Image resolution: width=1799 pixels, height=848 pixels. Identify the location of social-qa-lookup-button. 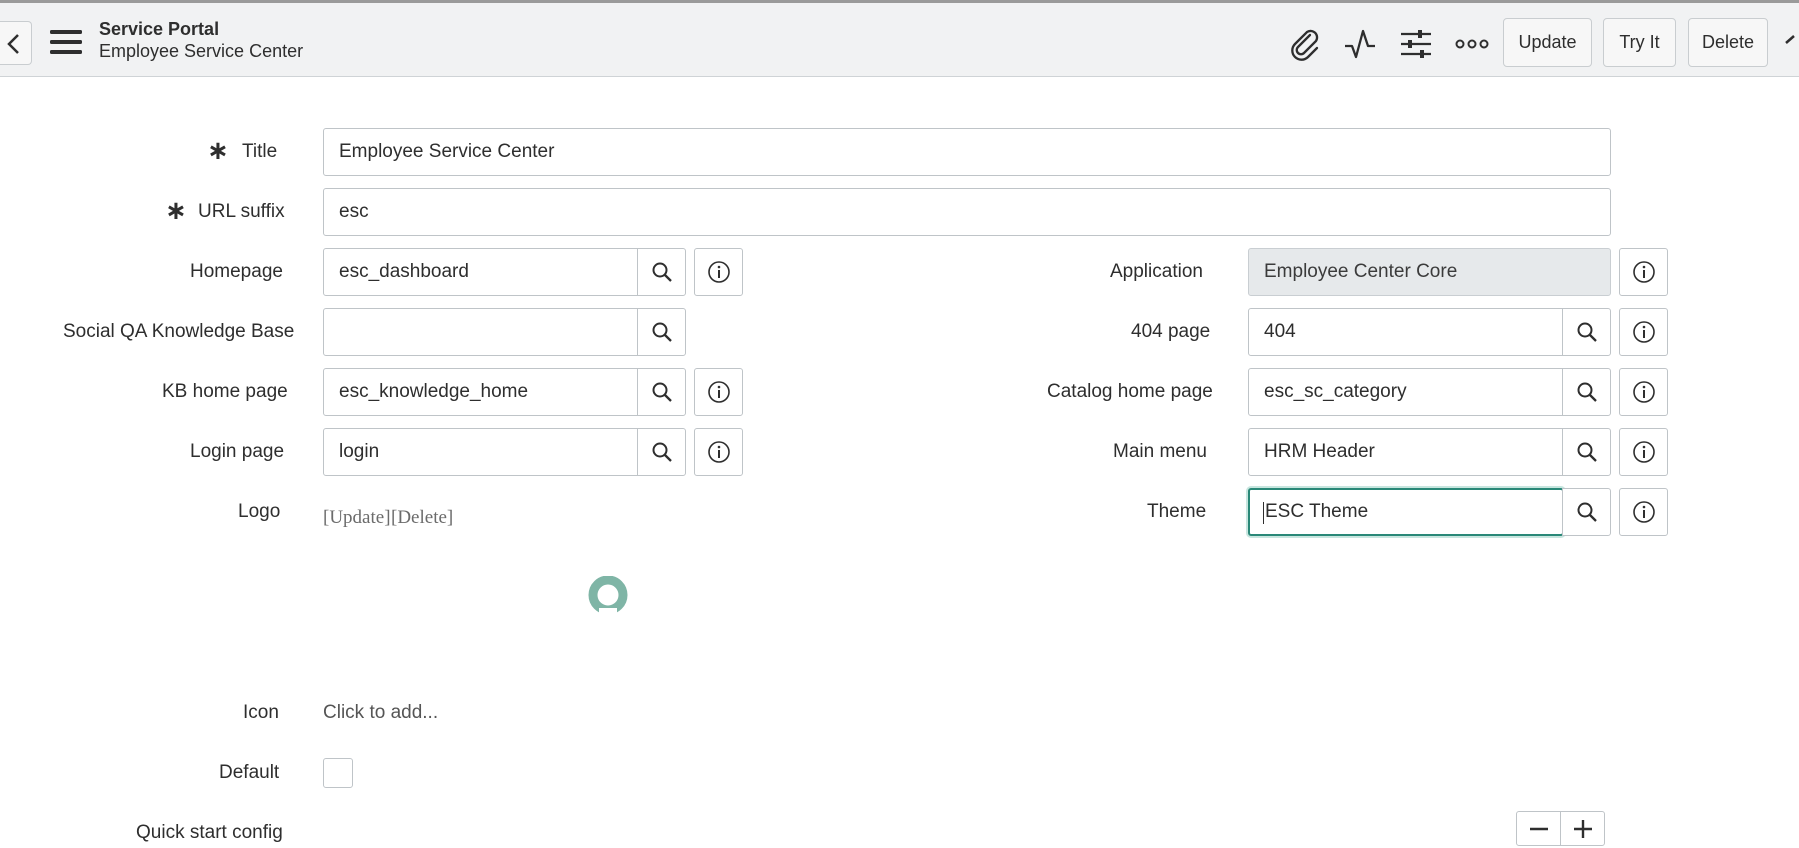
(661, 332).